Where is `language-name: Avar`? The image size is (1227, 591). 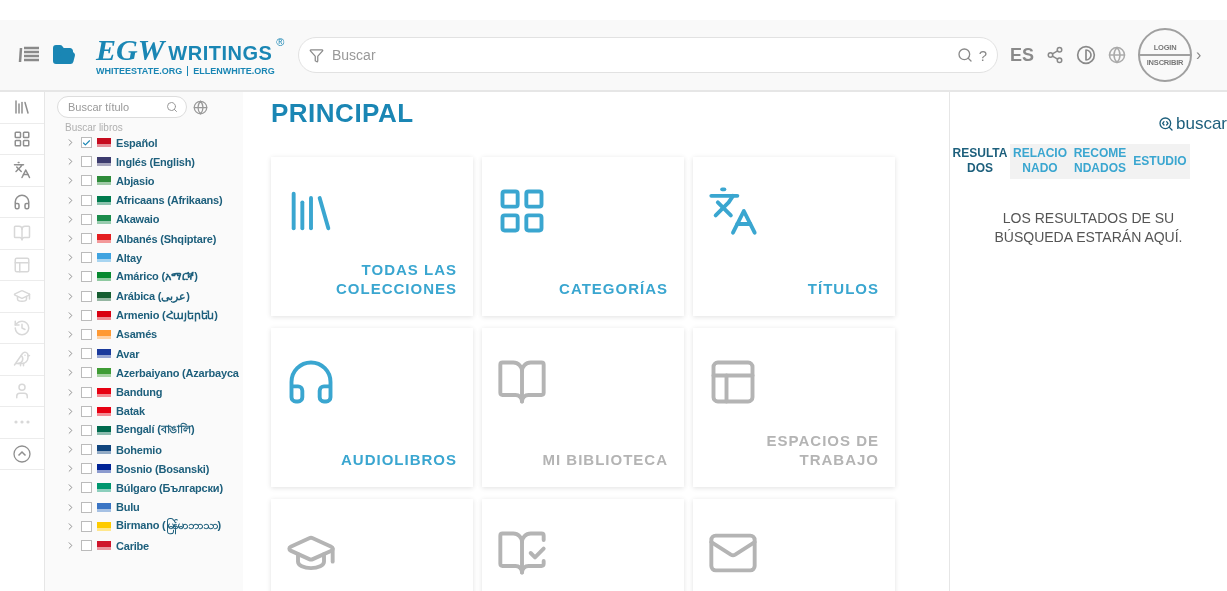
language-name: Avar is located at coordinates (128, 353).